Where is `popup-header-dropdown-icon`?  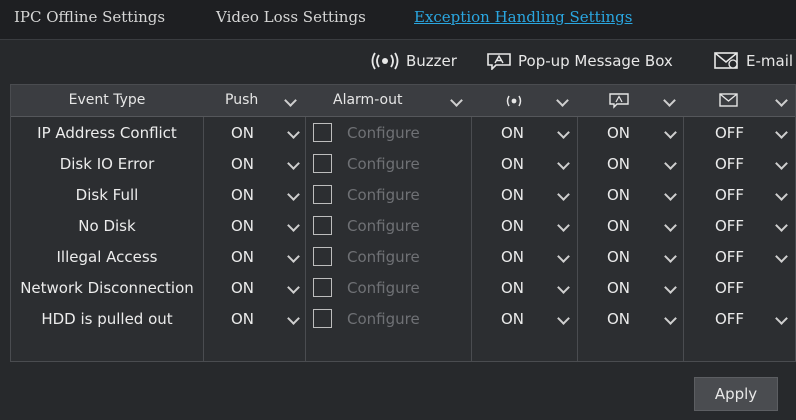
popup-header-dropdown-icon is located at coordinates (670, 102).